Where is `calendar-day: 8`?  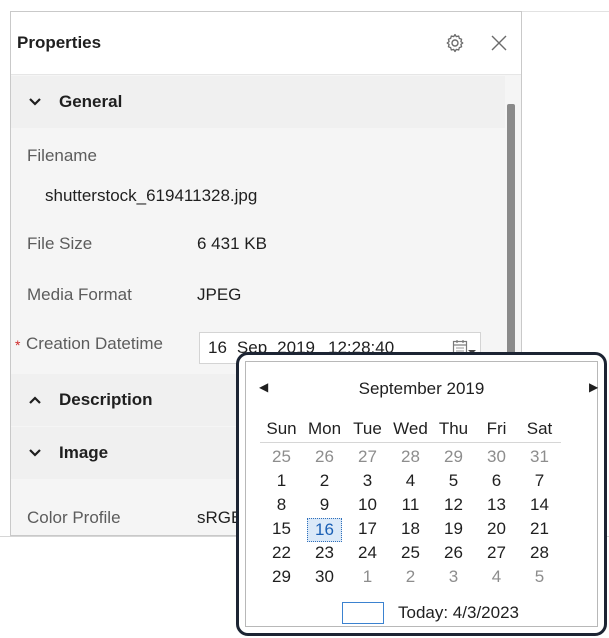
calendar-day: 8 is located at coordinates (281, 505).